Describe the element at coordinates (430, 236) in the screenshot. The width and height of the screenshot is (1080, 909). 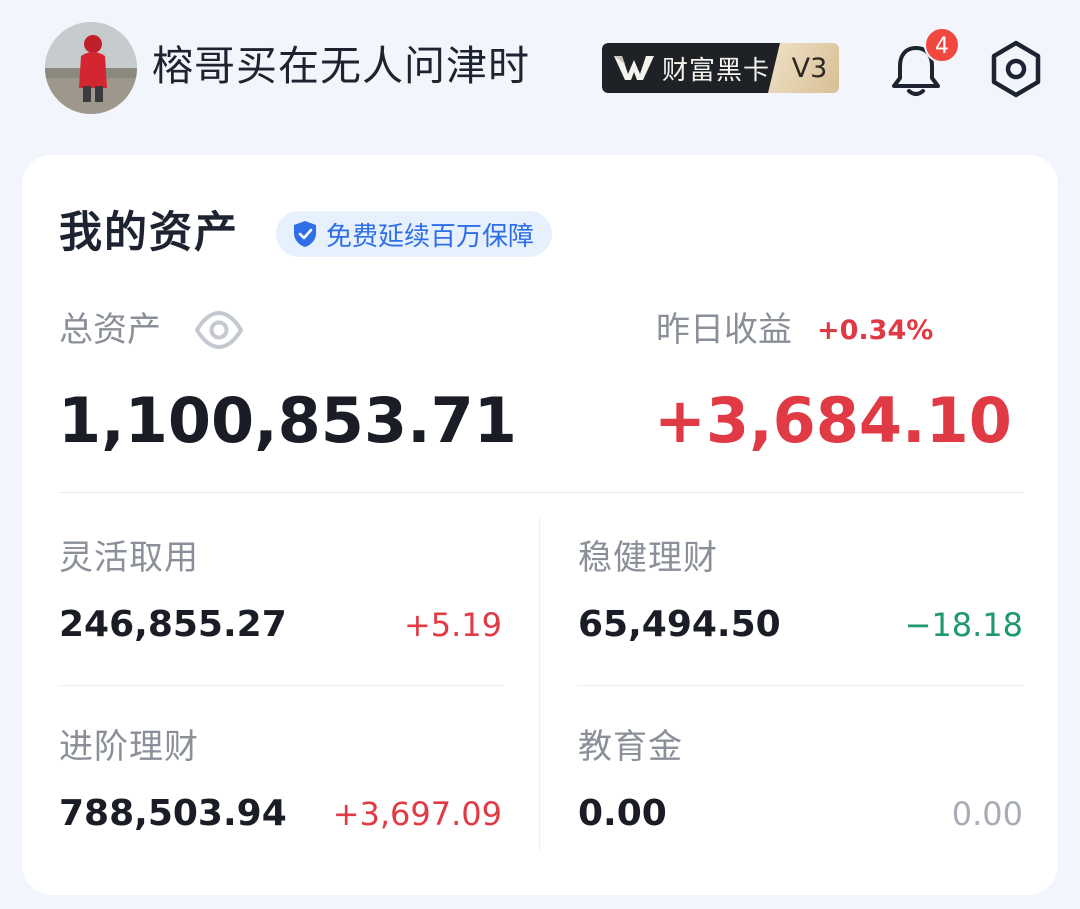
I see `guarantee-text: 免费延续百万保障` at that location.